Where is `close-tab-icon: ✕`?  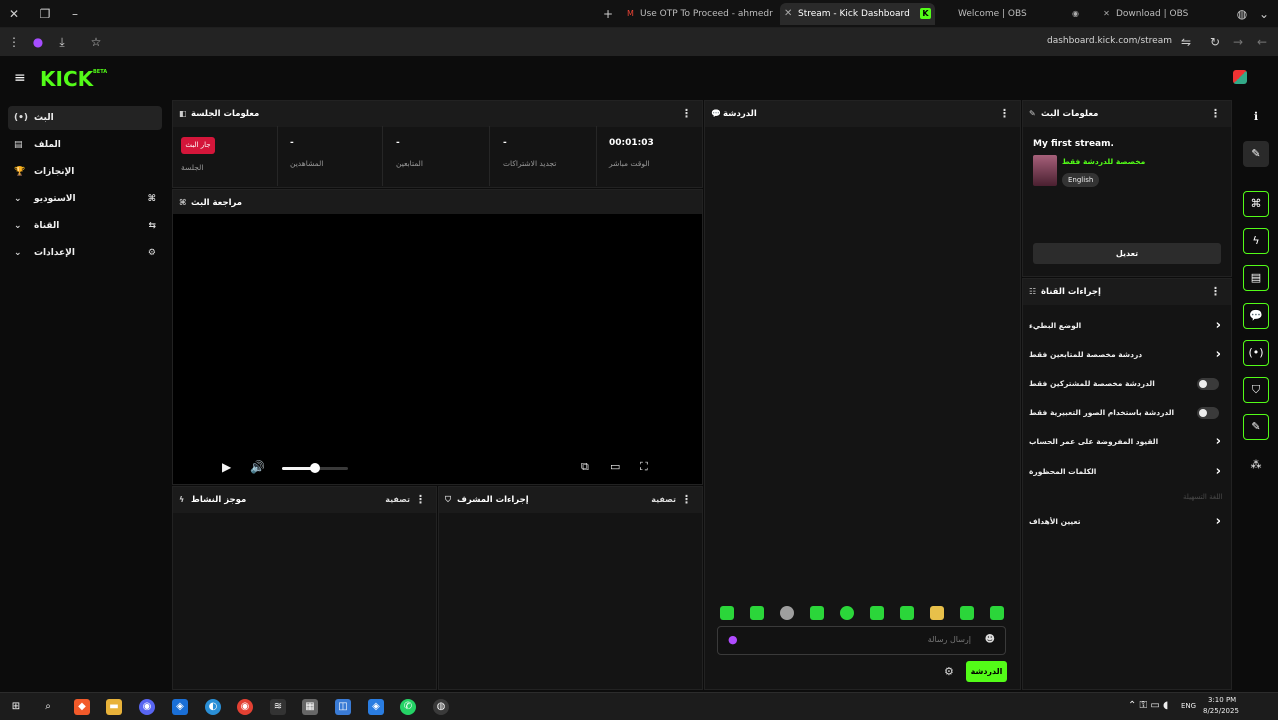 close-tab-icon: ✕ is located at coordinates (1106, 13).